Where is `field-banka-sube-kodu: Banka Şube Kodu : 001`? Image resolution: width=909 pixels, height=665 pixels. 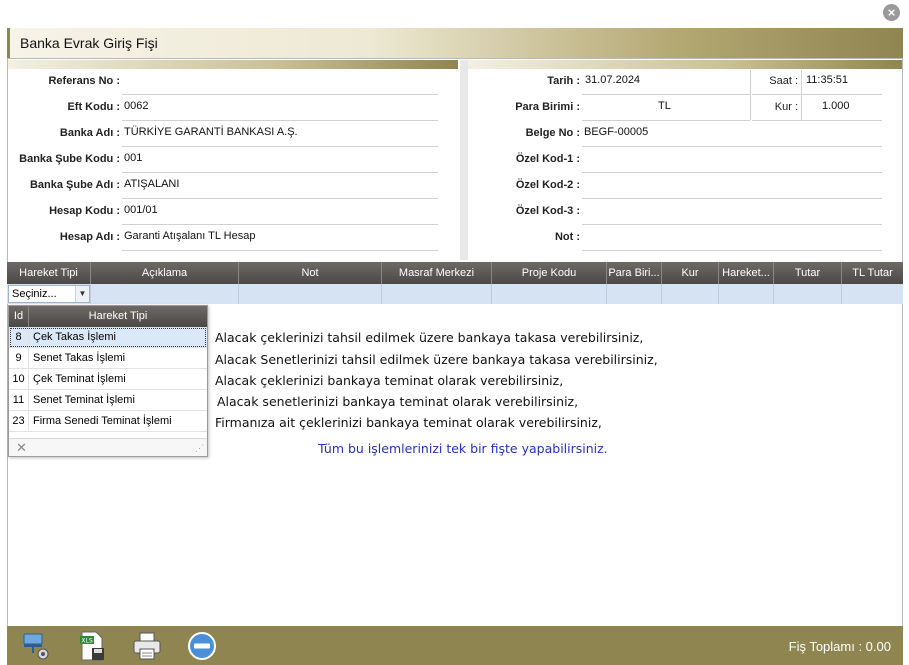
field-banka-sube-kodu: Banka Şube Kodu : 001 is located at coordinates (233, 160).